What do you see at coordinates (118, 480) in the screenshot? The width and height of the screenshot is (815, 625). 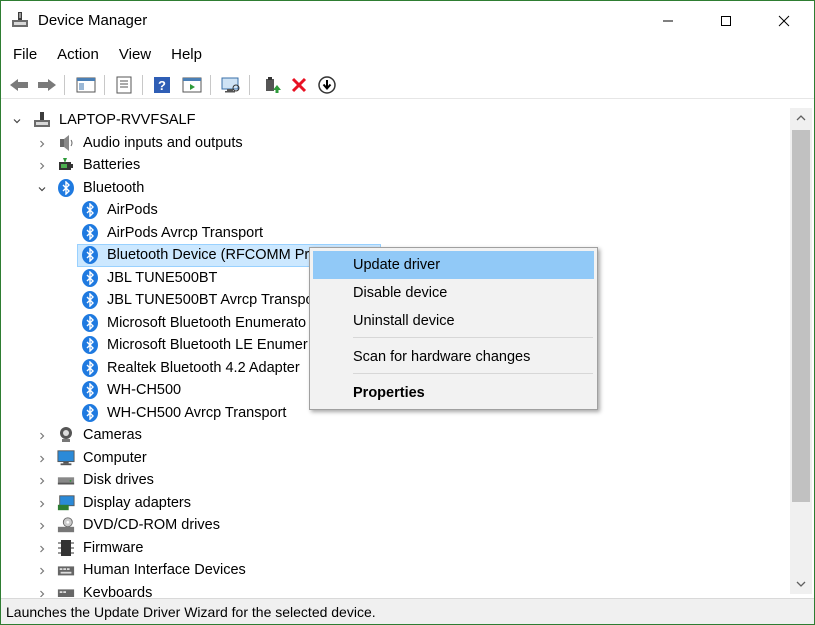 I see `category-label: Disk drives` at bounding box center [118, 480].